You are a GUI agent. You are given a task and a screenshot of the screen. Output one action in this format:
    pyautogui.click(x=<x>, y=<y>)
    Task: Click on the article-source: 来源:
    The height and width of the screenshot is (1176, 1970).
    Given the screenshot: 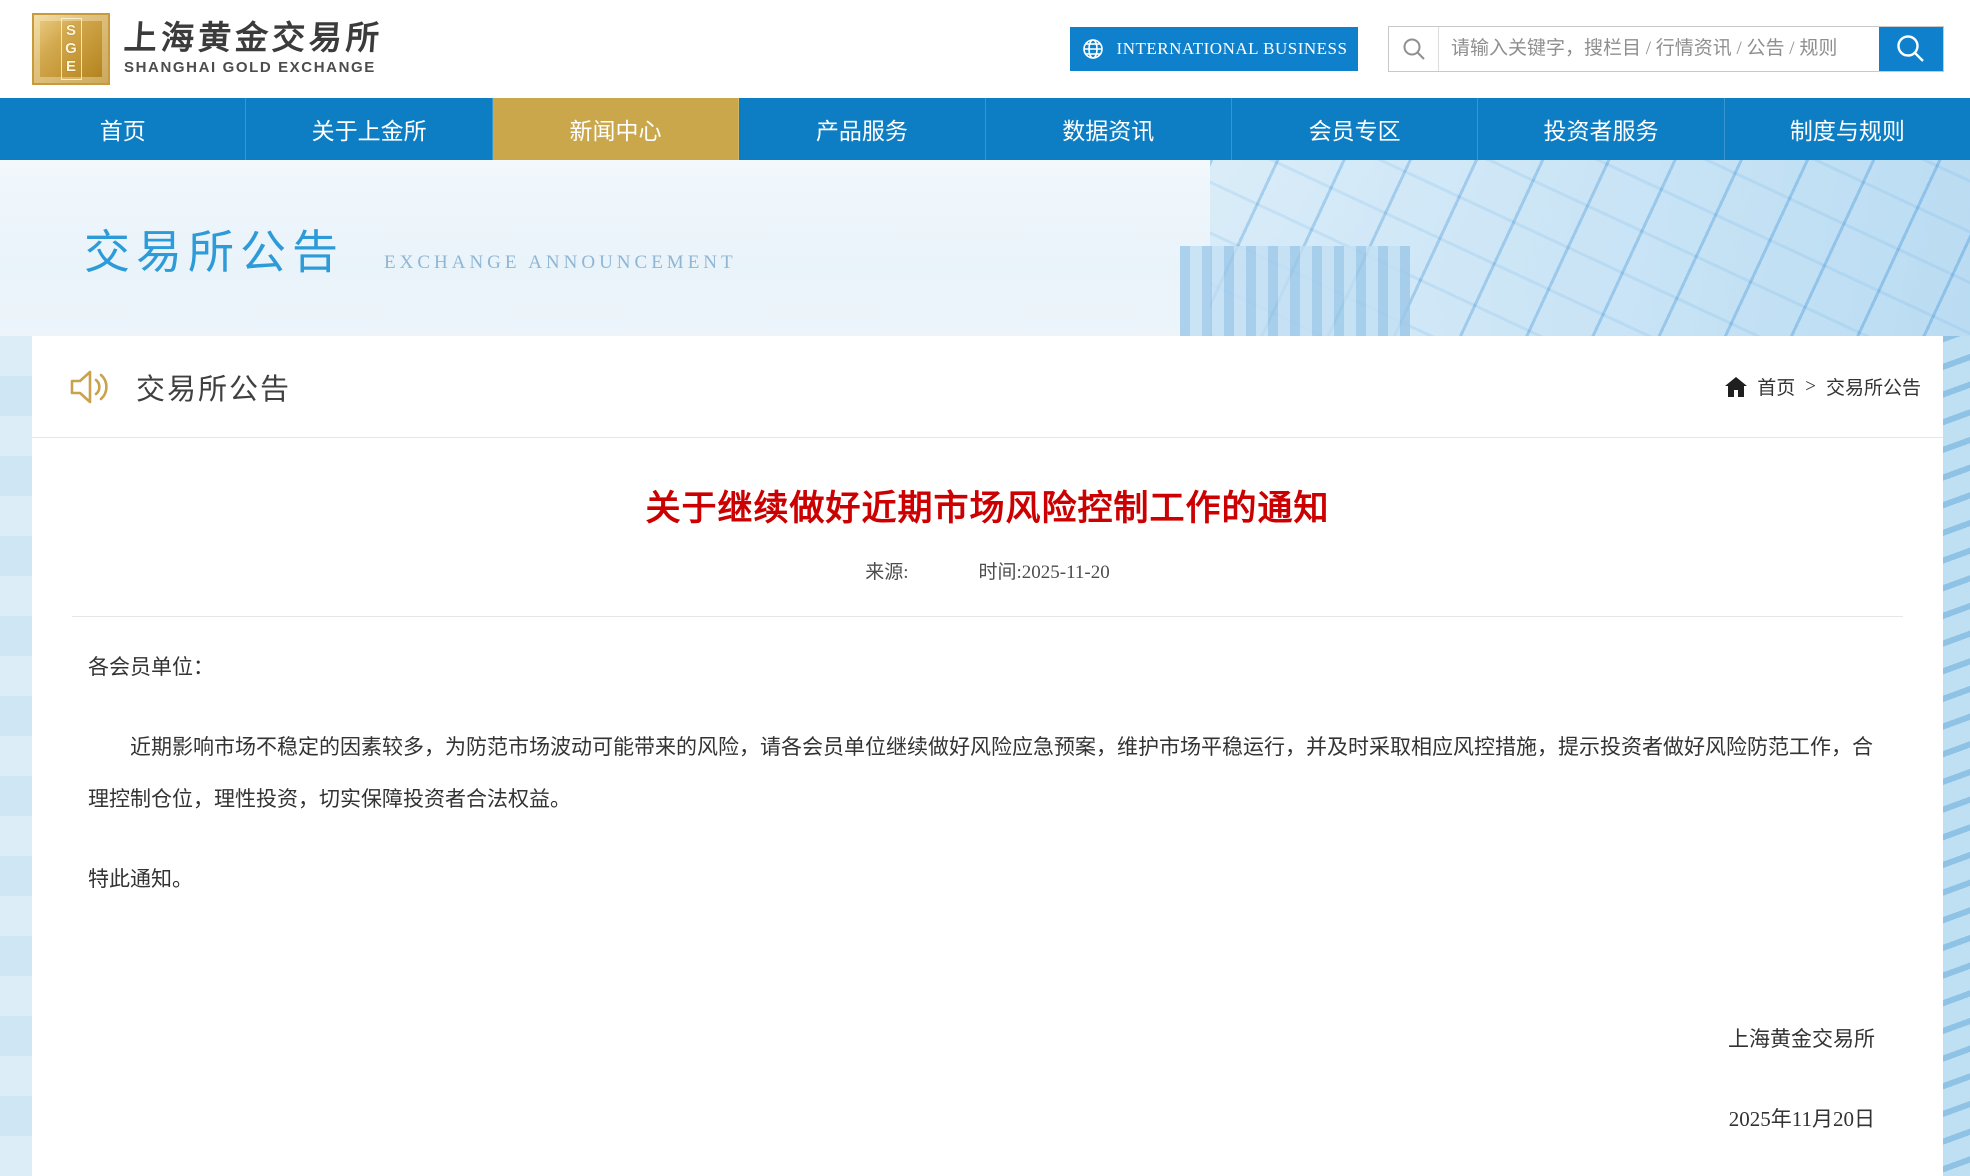 What is the action you would take?
    pyautogui.click(x=887, y=572)
    